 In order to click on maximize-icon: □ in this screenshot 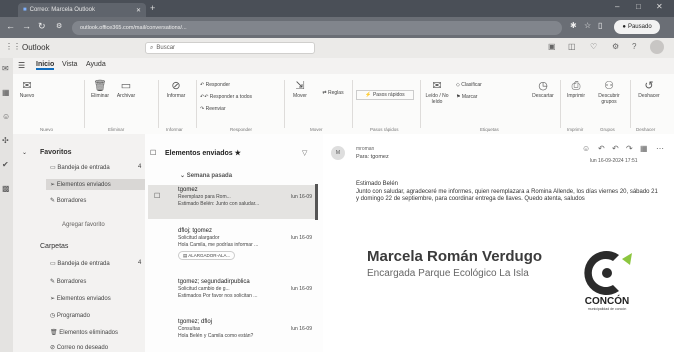, I will do `click(638, 6)`.